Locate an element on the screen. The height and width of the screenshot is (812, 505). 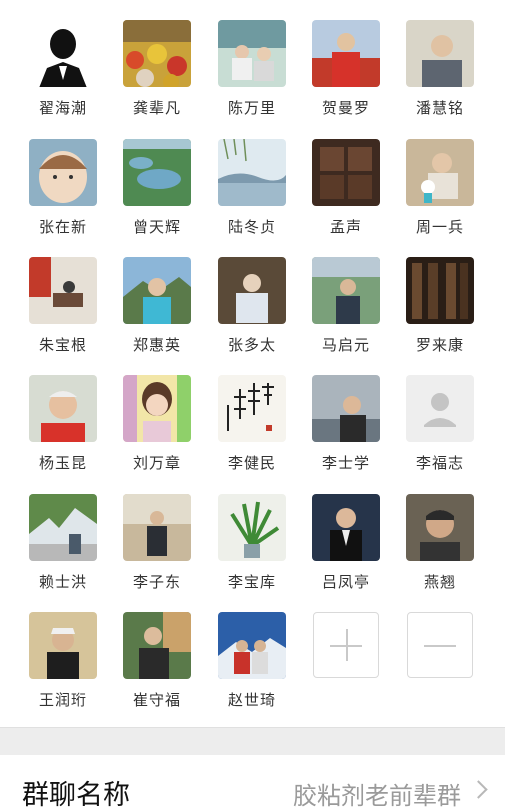
member-tile: 陆冬贞 is located at coordinates (252, 178).